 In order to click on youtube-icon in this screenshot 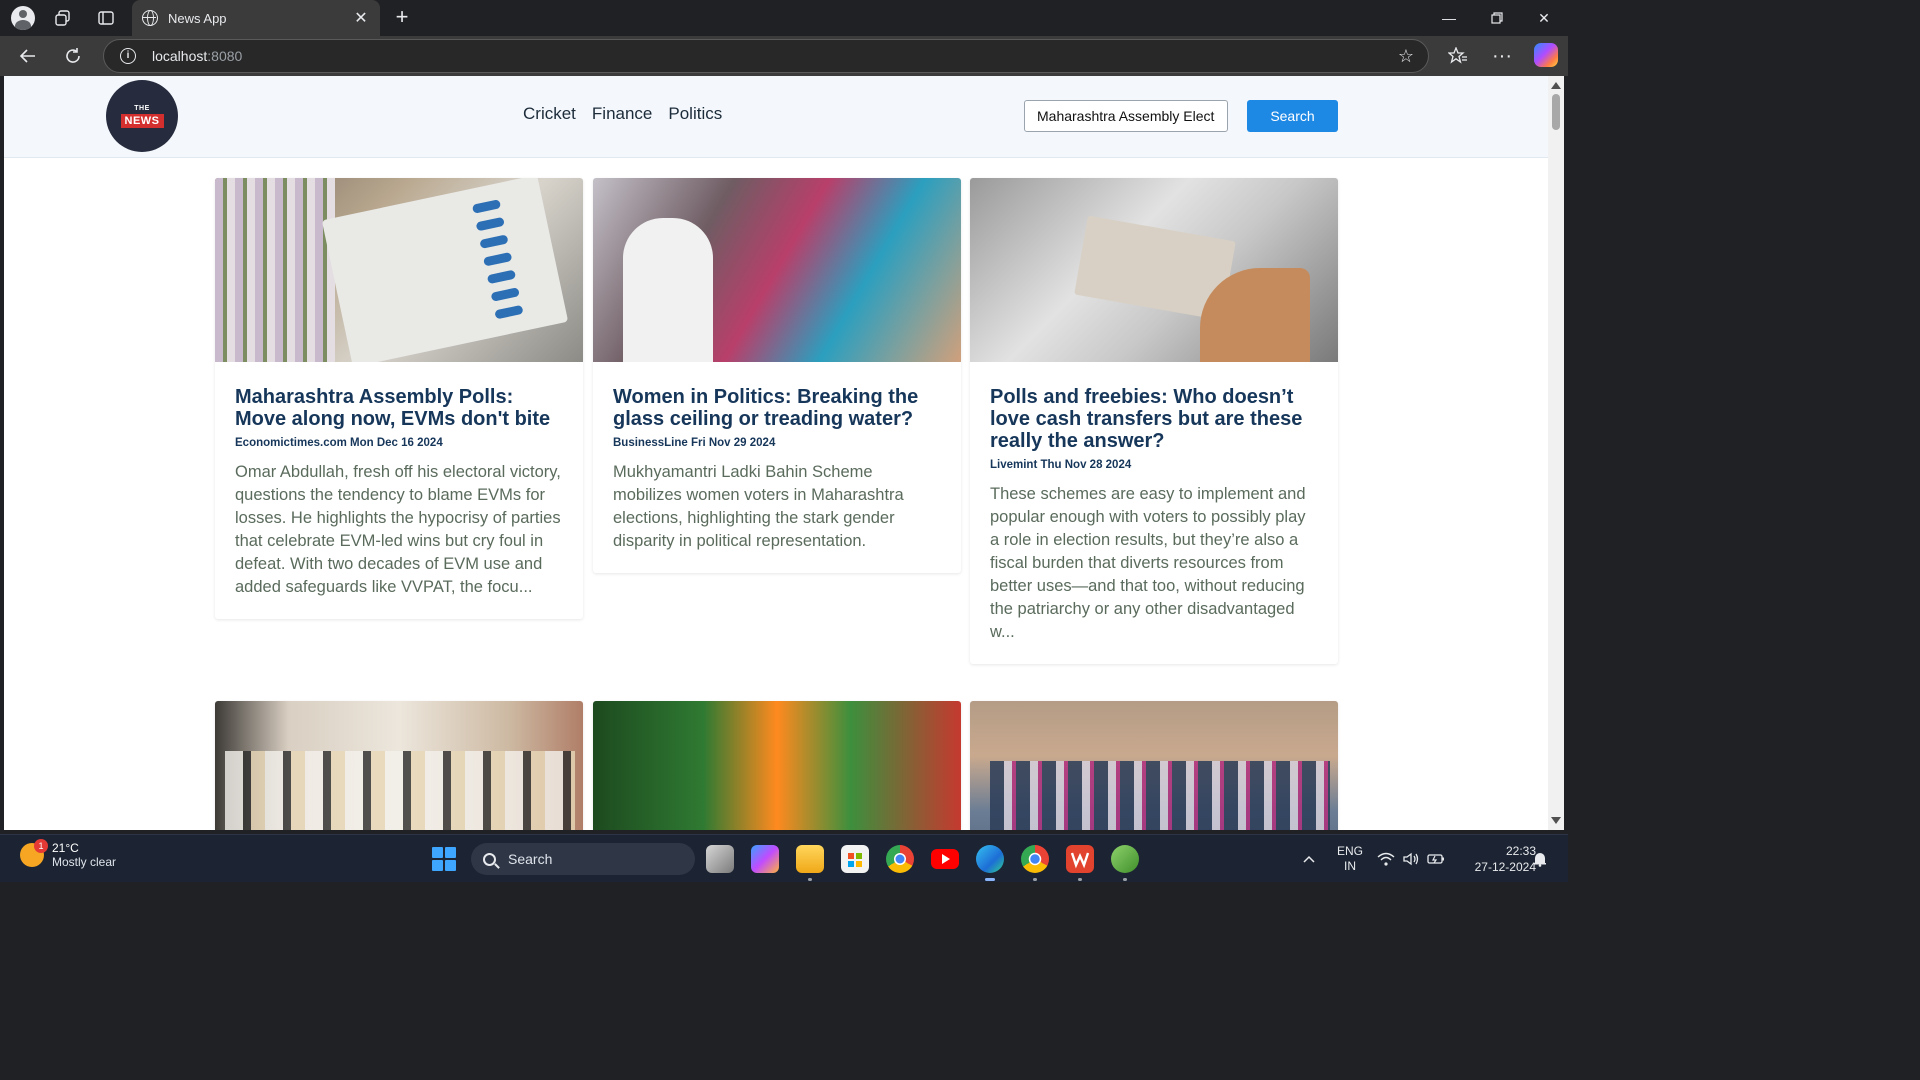, I will do `click(945, 859)`.